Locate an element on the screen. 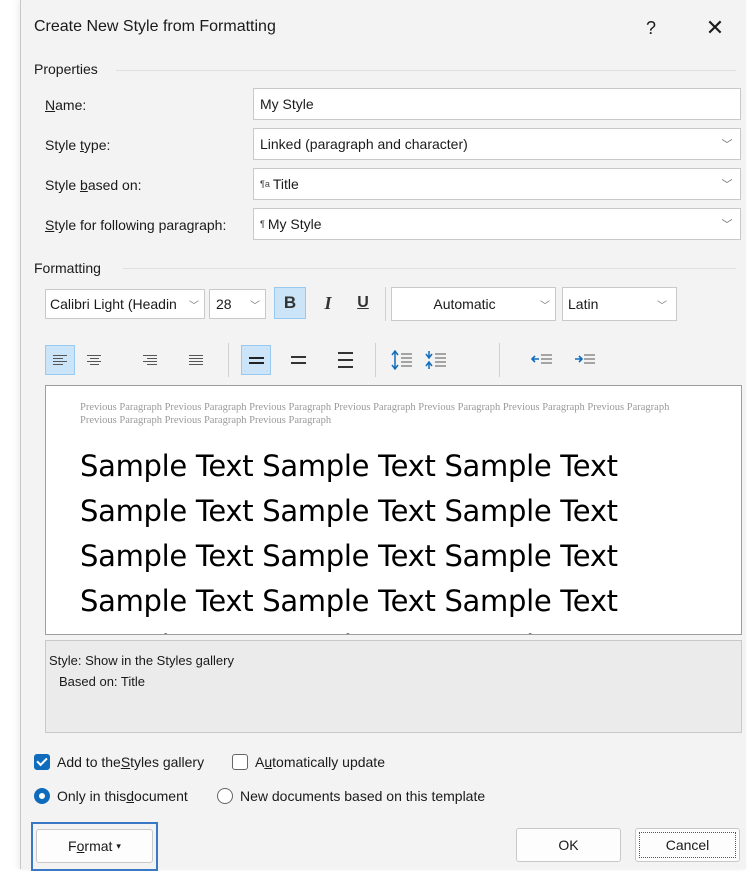 The width and height of the screenshot is (747, 871). properties-header: Properties is located at coordinates (66, 69).